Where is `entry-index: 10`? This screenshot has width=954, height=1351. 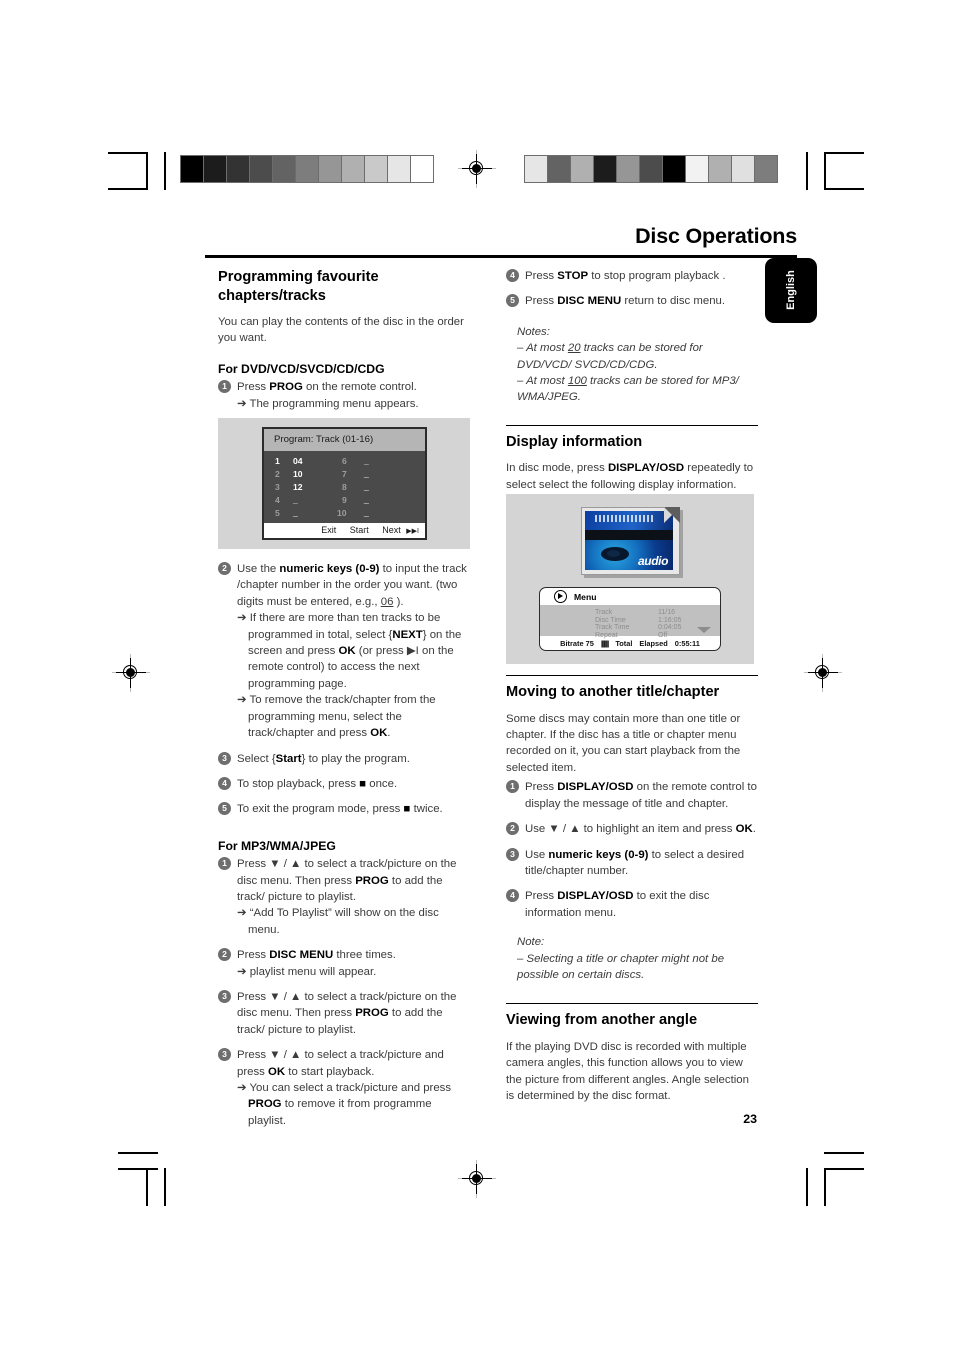 entry-index: 10 is located at coordinates (342, 513).